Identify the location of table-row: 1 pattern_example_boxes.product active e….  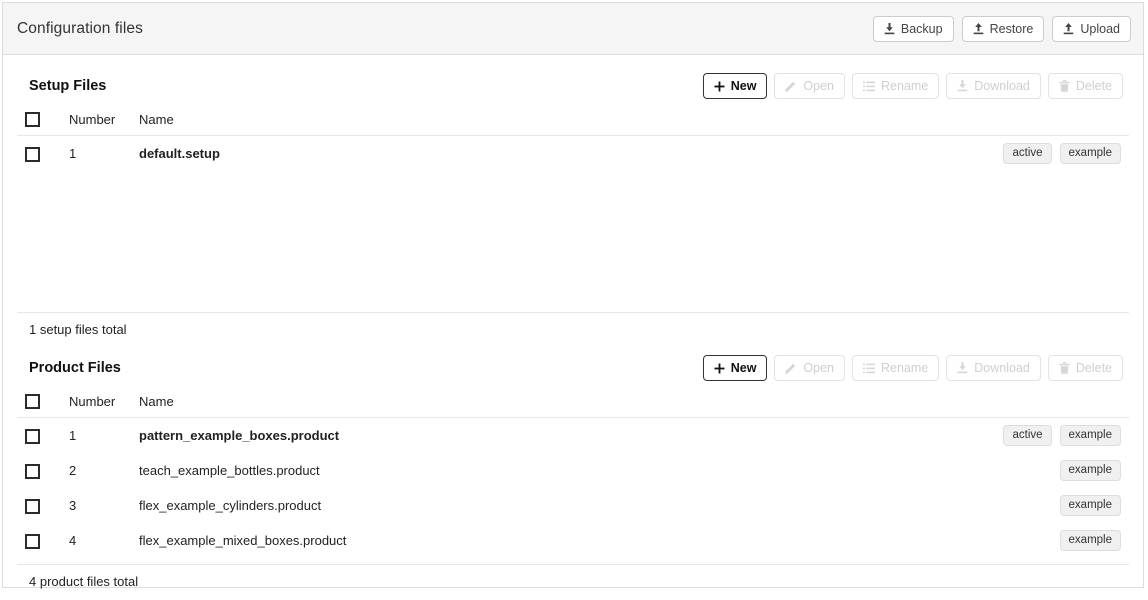
(573, 436).